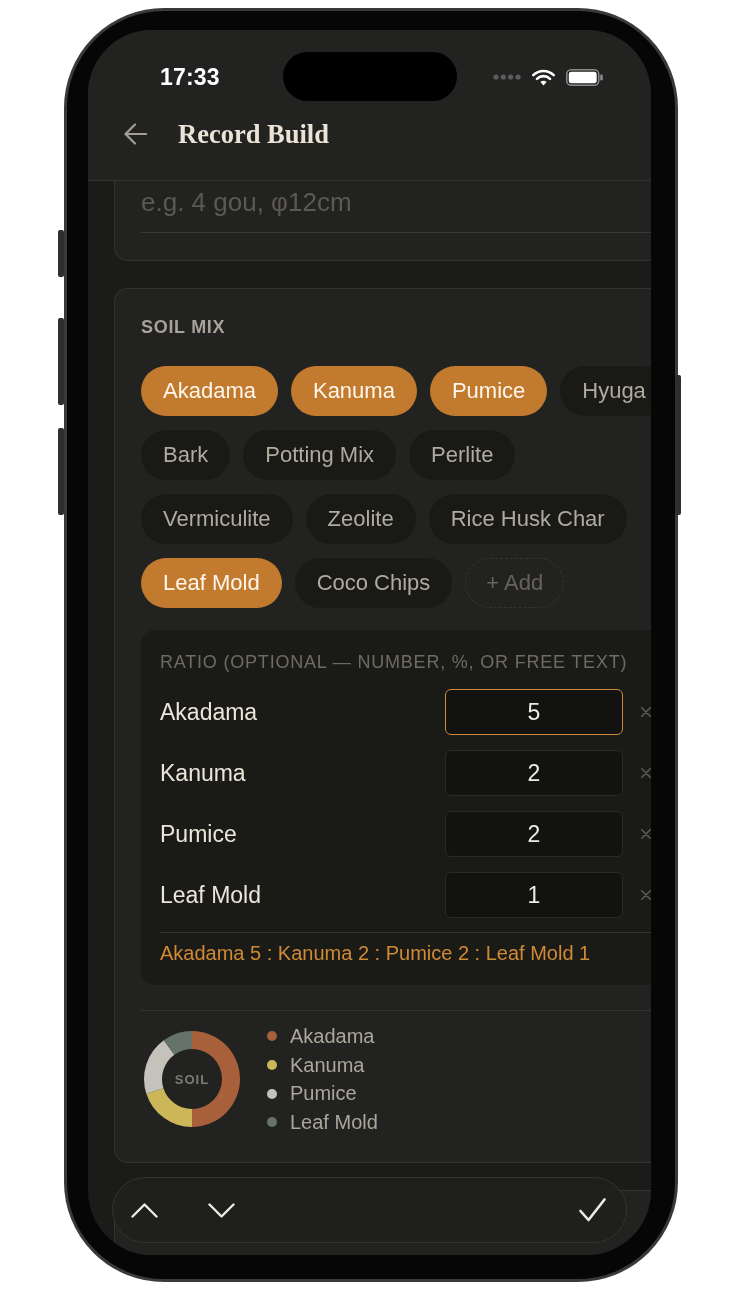 Image resolution: width=745 pixels, height=1304 pixels. Describe the element at coordinates (221, 1210) in the screenshot. I see `chevron-down-icon` at that location.